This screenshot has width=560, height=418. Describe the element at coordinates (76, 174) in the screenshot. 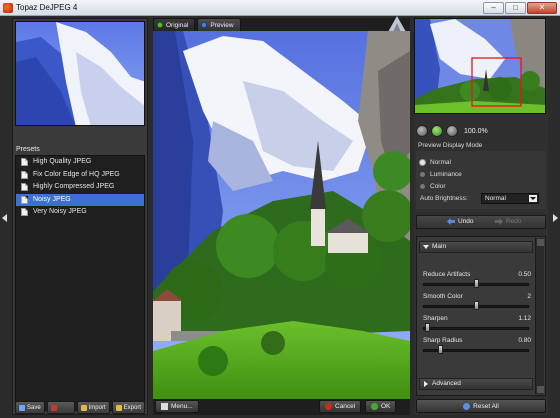

I see `preset-label: Fix Color Edge of HQ JPEG` at that location.